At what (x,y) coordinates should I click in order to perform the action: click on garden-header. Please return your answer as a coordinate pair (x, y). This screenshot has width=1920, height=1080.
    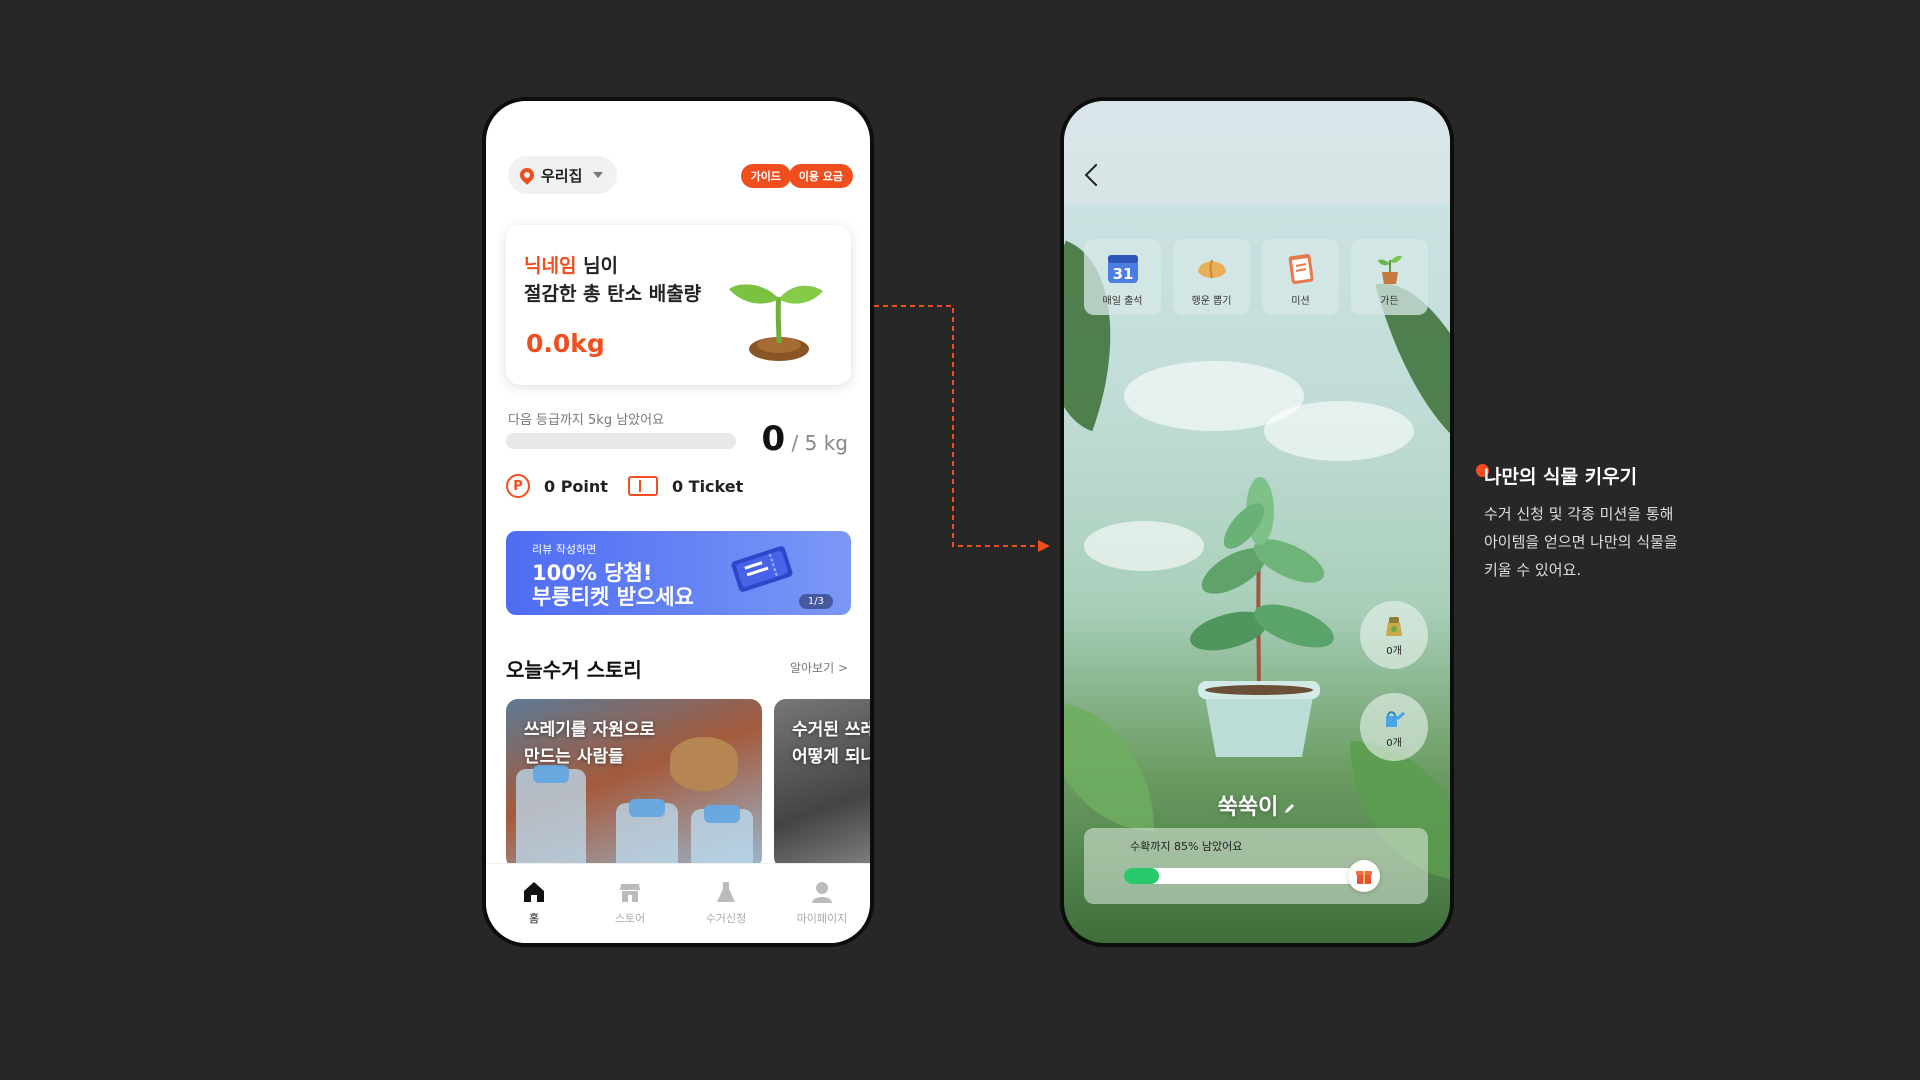
    Looking at the image, I should click on (1257, 152).